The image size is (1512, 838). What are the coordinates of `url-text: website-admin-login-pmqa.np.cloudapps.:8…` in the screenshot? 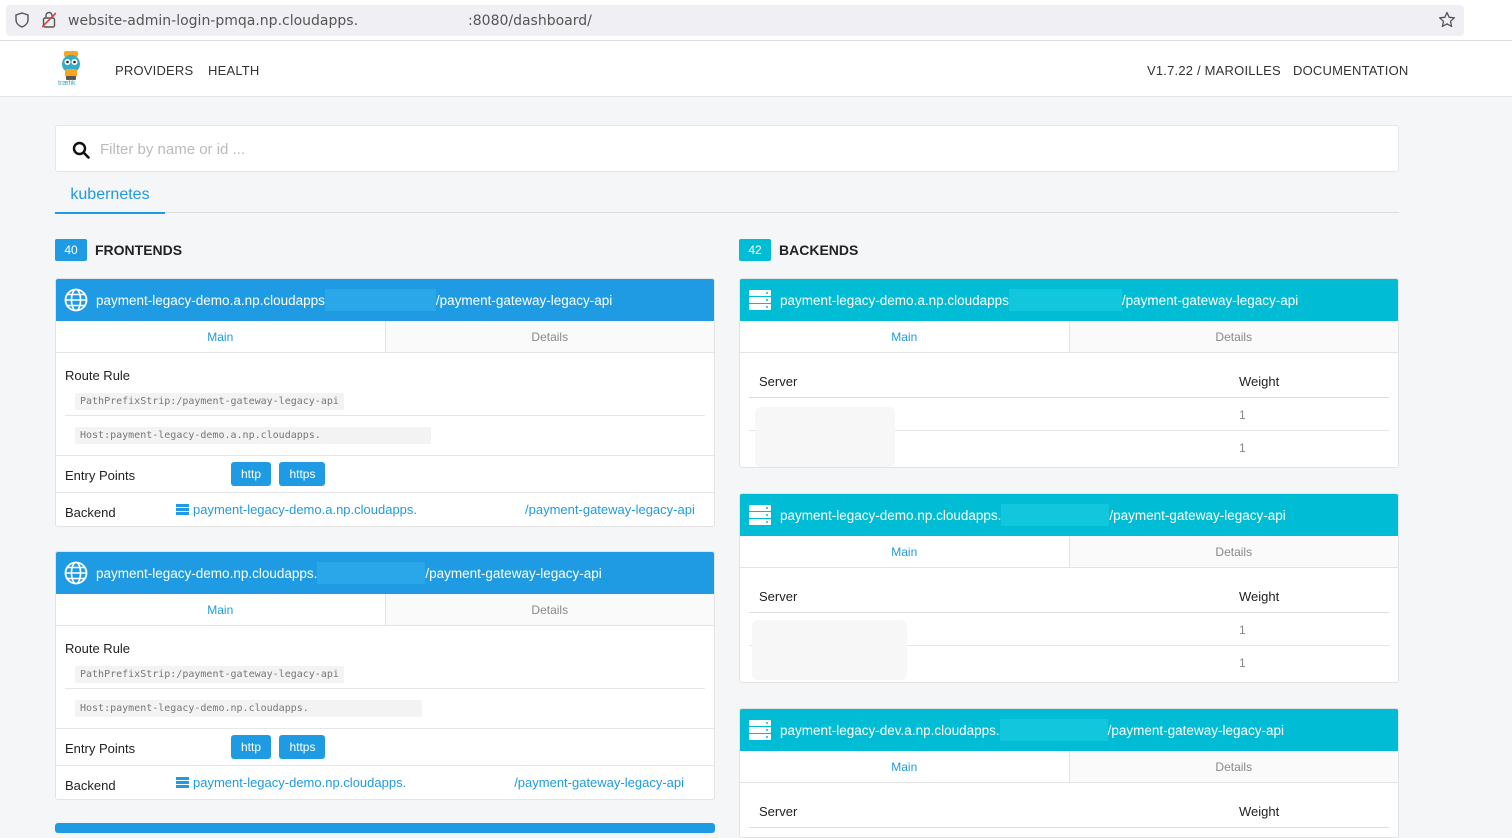 It's located at (330, 21).